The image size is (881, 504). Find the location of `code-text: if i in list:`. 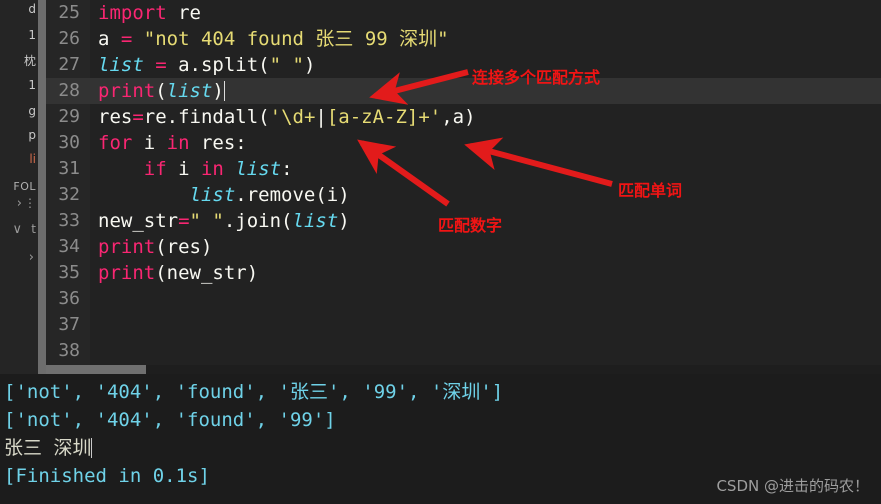

code-text: if i in list: is located at coordinates (195, 169).